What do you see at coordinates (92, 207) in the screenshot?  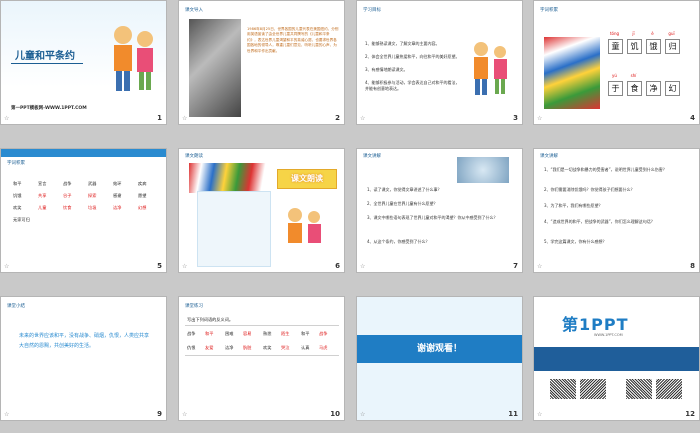 I see `vocab-word: 垃圾` at bounding box center [92, 207].